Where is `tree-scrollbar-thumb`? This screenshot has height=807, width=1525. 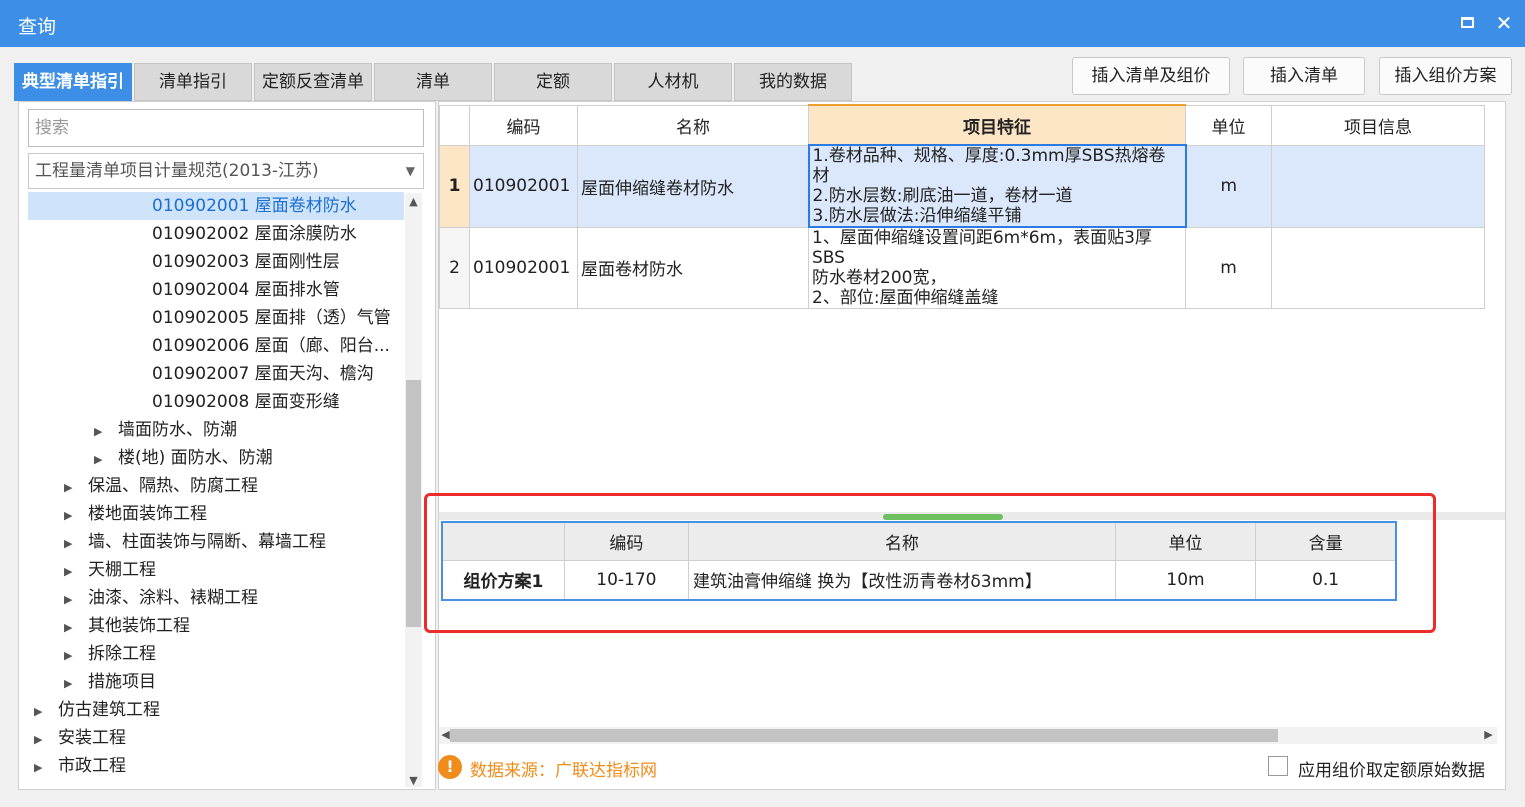
tree-scrollbar-thumb is located at coordinates (413, 503).